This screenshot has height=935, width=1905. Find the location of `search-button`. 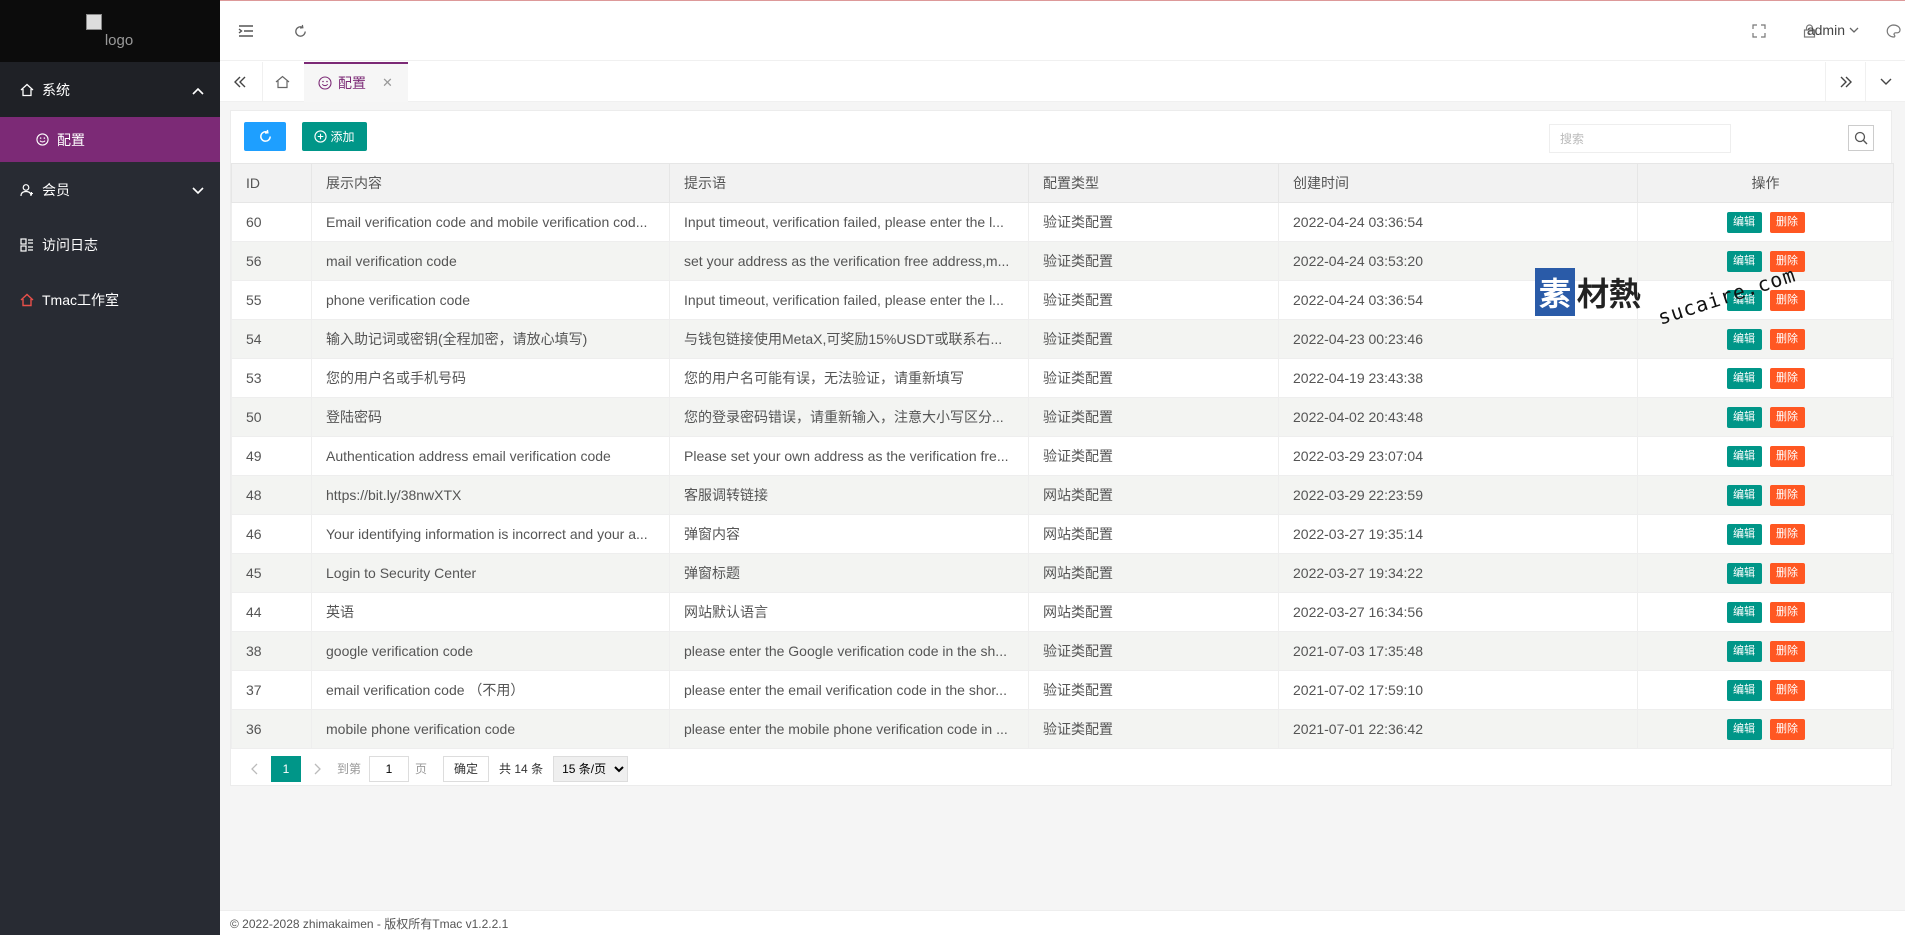

search-button is located at coordinates (1861, 138).